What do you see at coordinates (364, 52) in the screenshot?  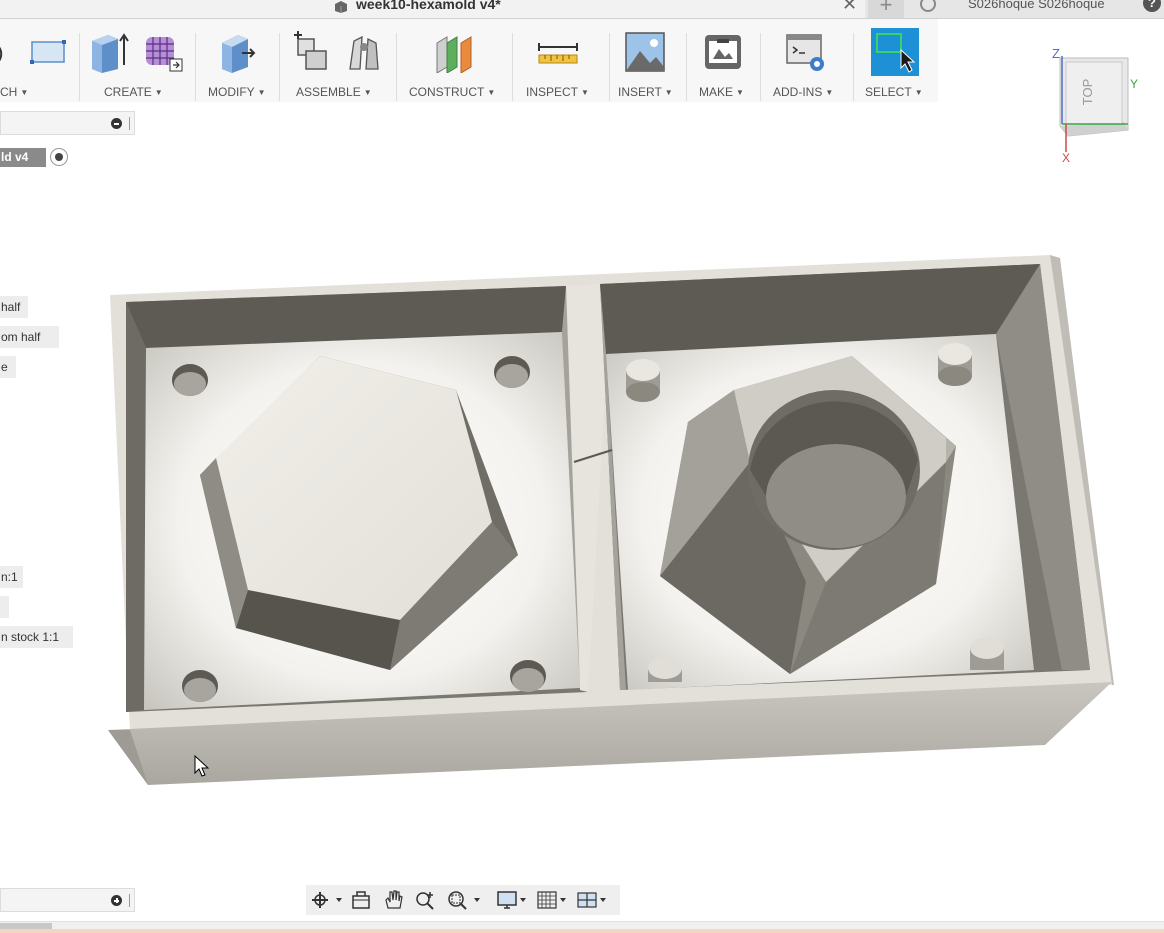 I see `joint-icon` at bounding box center [364, 52].